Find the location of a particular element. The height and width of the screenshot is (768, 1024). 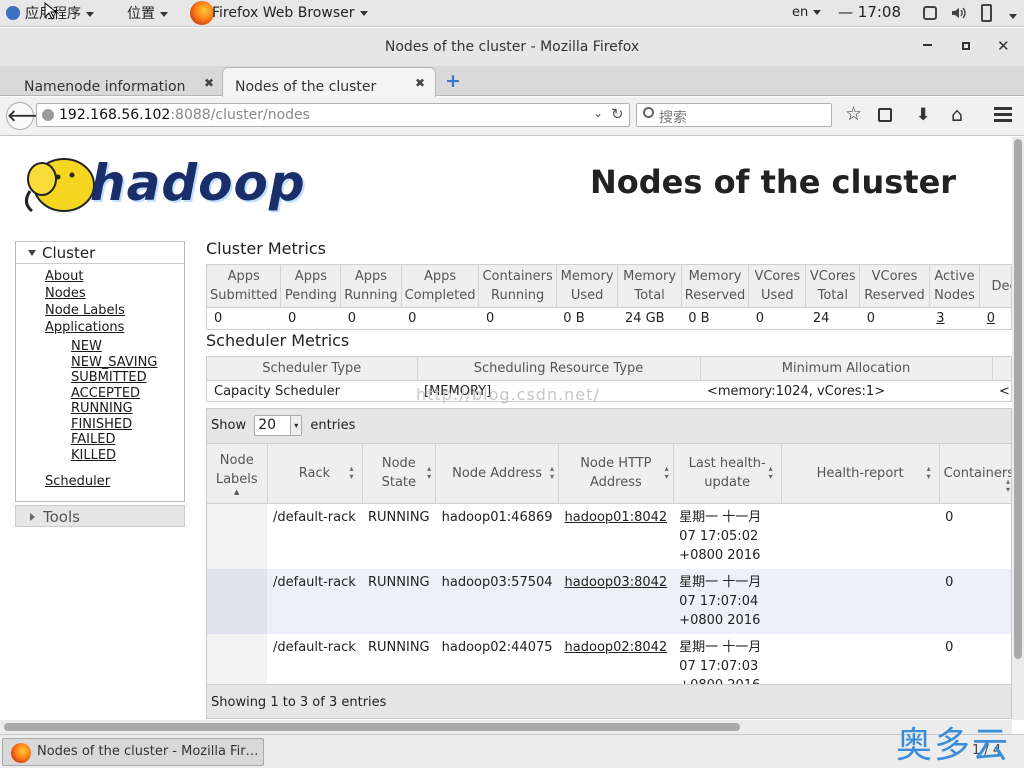

language-label: en is located at coordinates (800, 12).